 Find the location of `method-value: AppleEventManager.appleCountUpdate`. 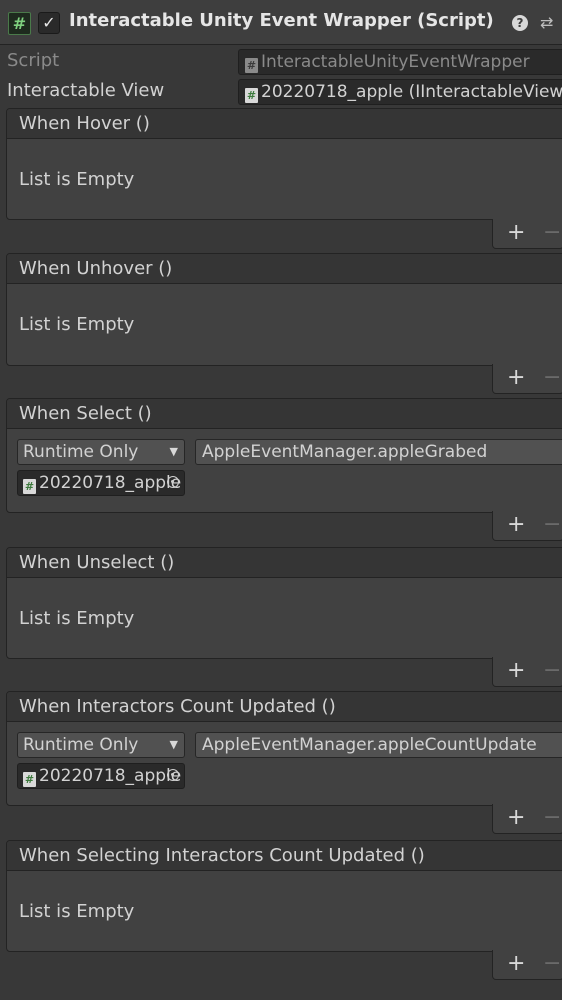

method-value: AppleEventManager.appleCountUpdate is located at coordinates (369, 745).